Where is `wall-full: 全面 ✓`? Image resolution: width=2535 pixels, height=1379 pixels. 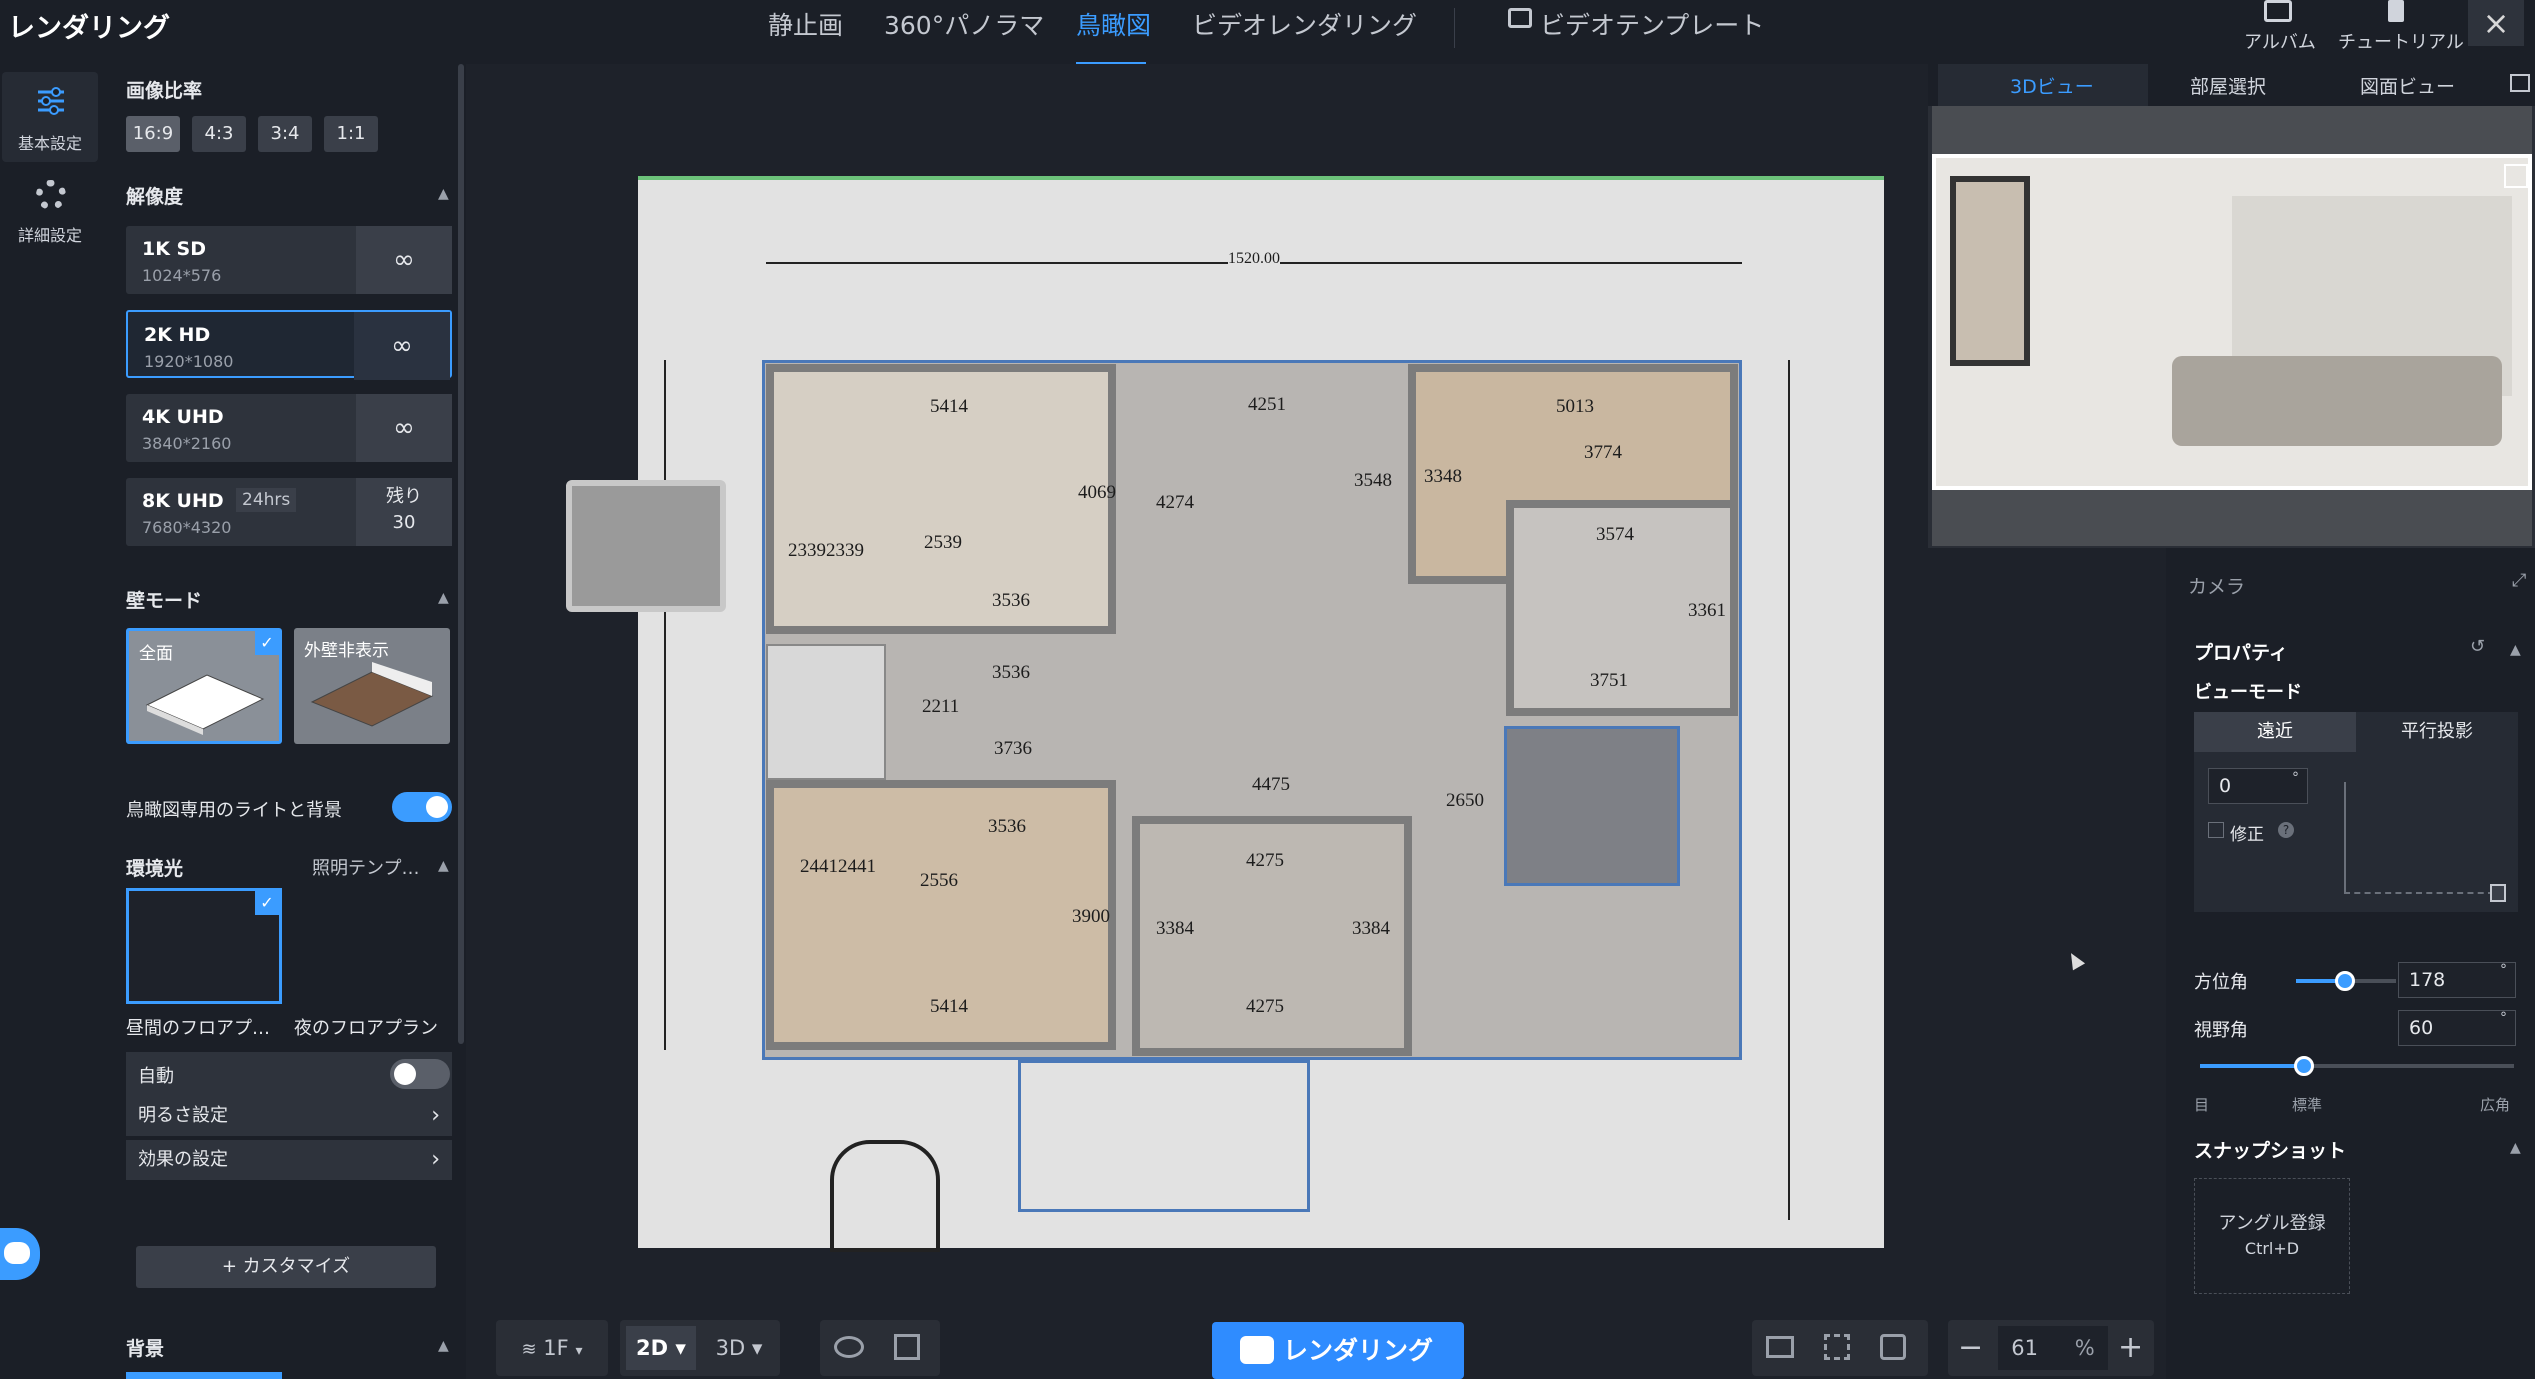 wall-full: 全面 ✓ is located at coordinates (204, 686).